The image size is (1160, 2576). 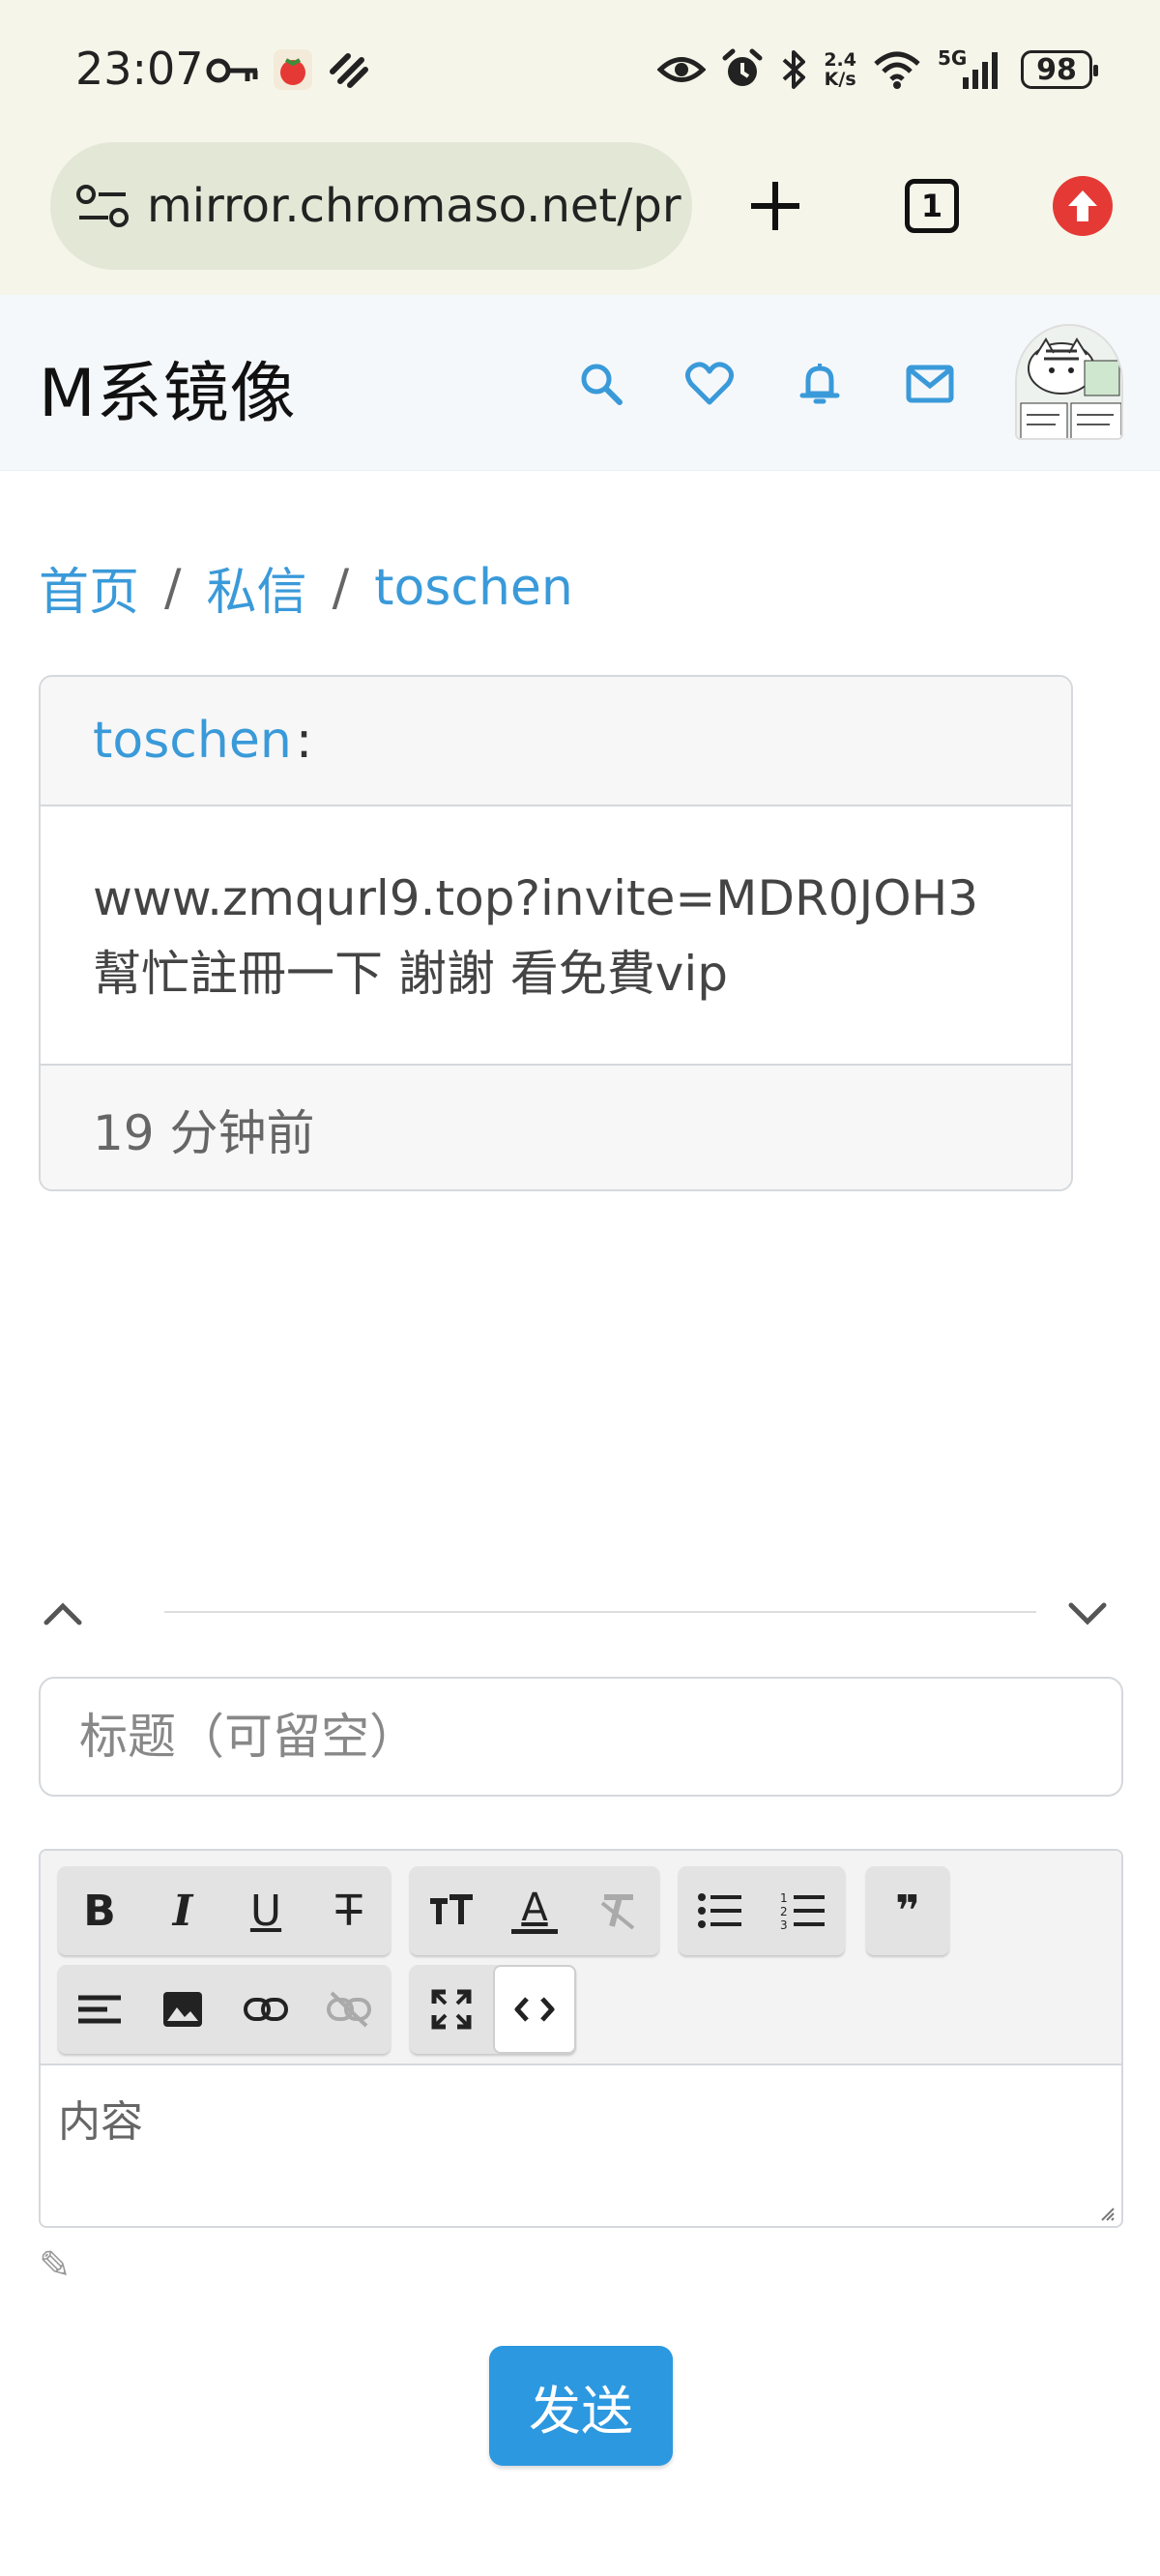 I want to click on clear-format-icon, so click(x=618, y=1912).